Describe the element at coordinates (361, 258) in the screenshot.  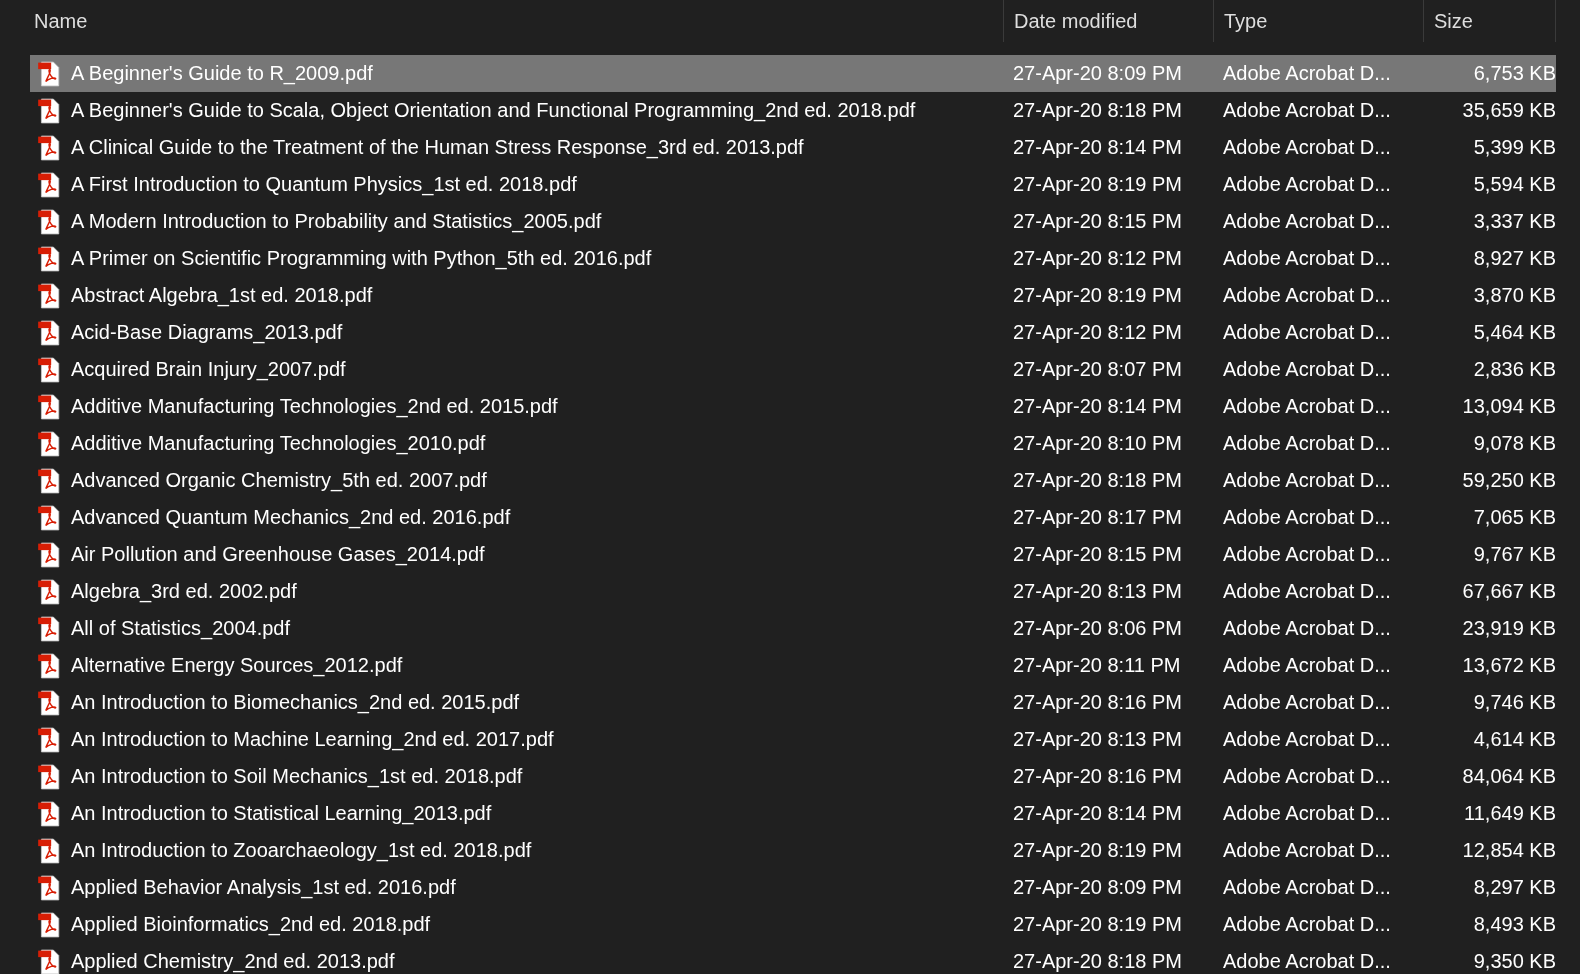
I see `file-name: A Primer on Scientific Programming with Python_5th ed. 2016.pdf` at that location.